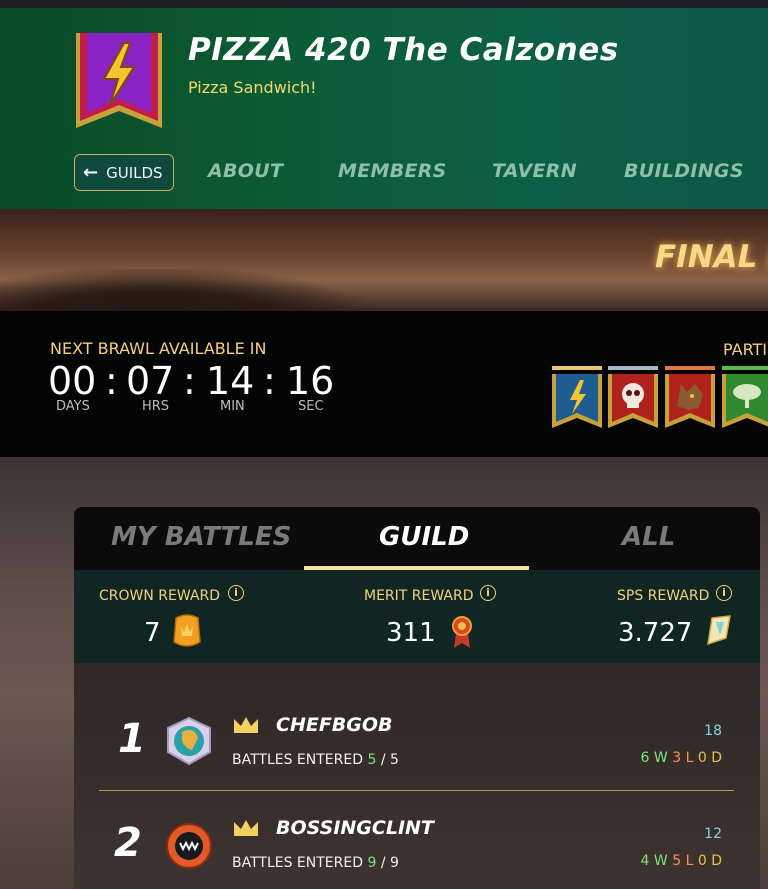 Image resolution: width=768 pixels, height=889 pixels. I want to click on crown-token-icon, so click(187, 630).